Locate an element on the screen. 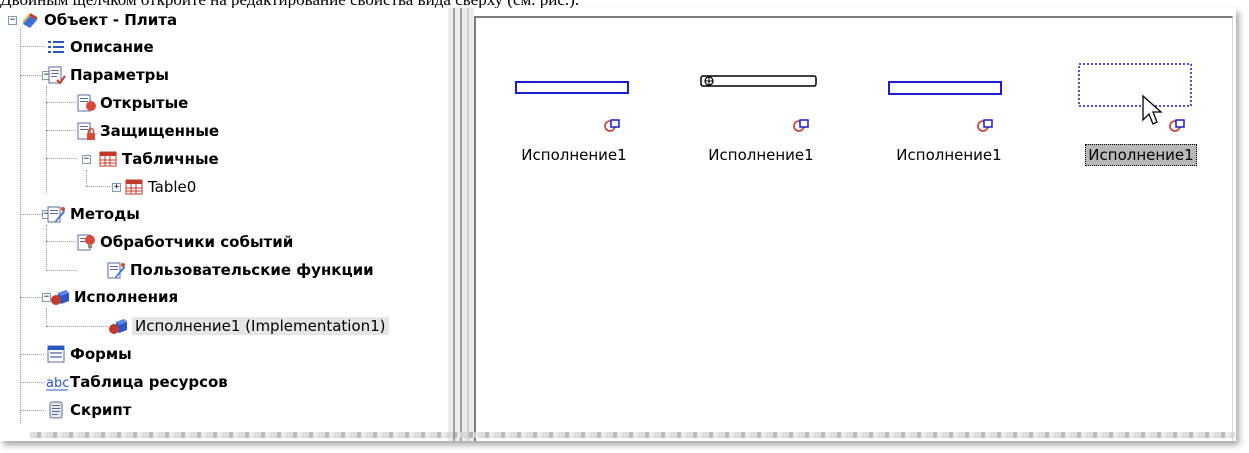  tree-item-label: Открытые is located at coordinates (144, 103).